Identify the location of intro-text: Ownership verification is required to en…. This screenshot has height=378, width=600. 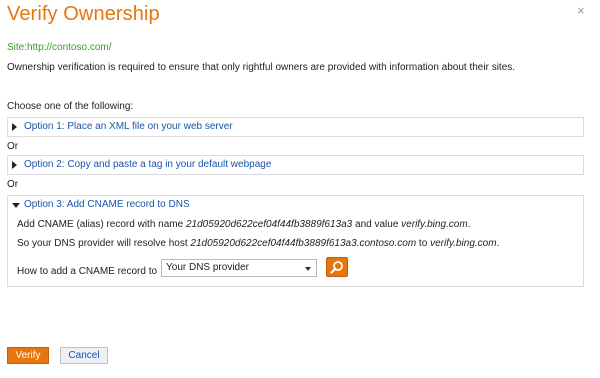
(261, 67).